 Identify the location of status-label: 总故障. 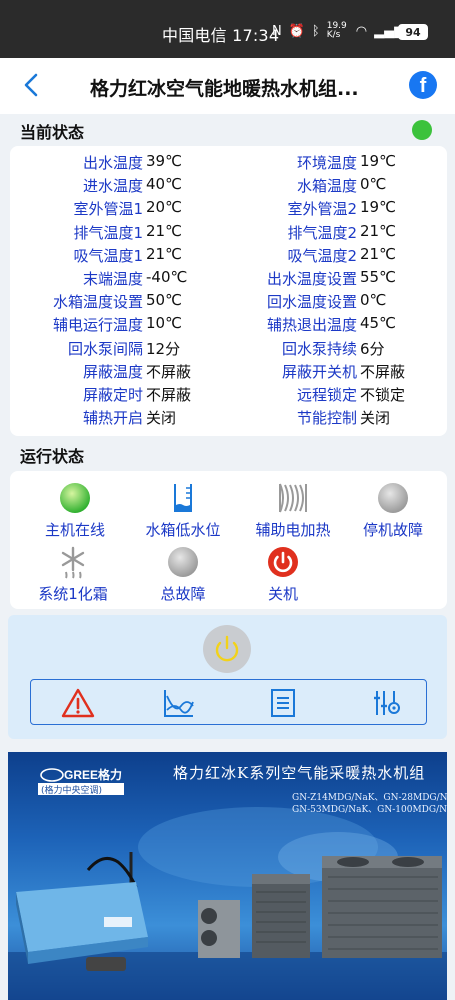
(183, 594).